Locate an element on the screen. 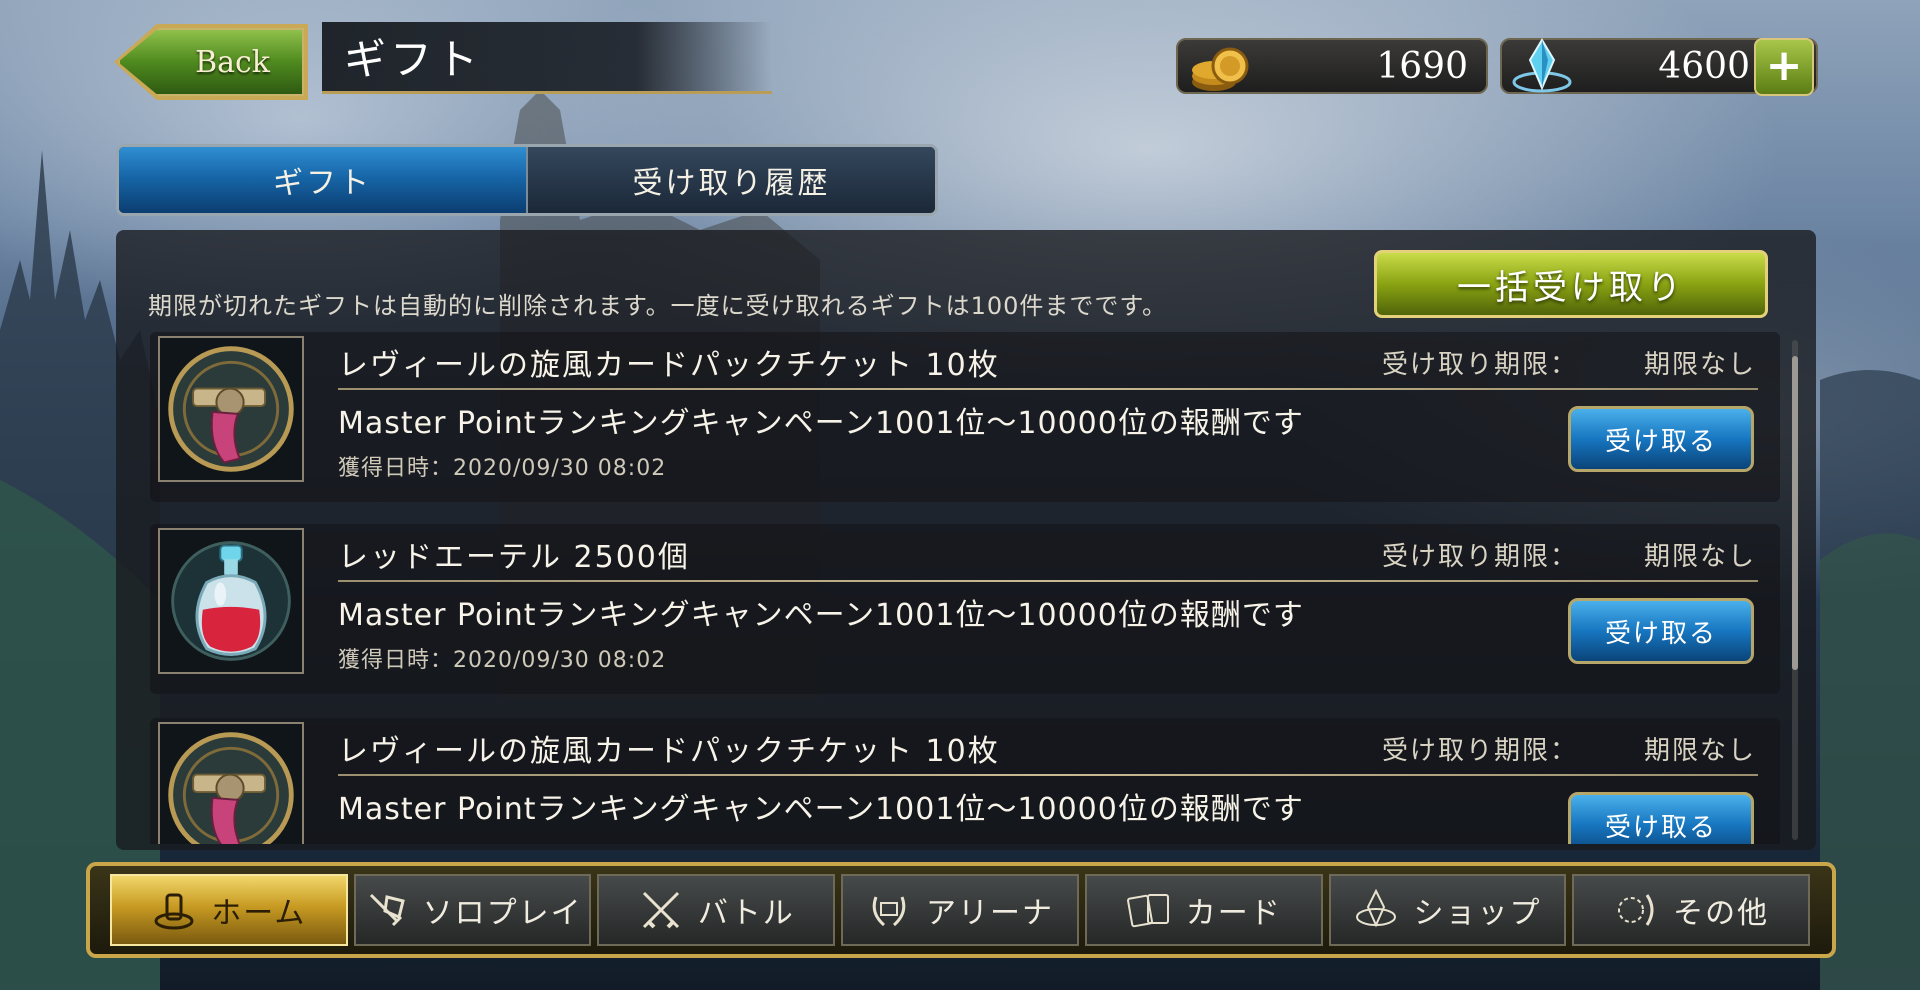 The width and height of the screenshot is (1920, 990). nav-shop: ショップ is located at coordinates (1447, 910).